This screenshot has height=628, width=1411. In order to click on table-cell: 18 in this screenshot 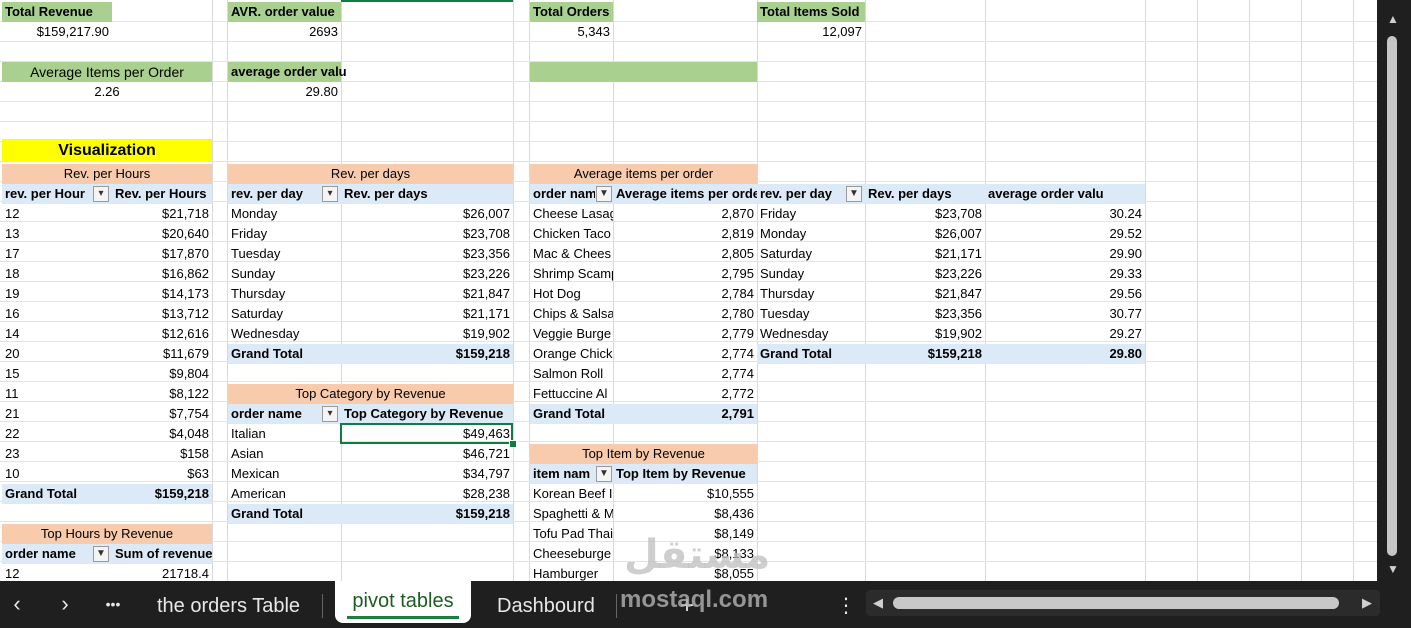, I will do `click(57, 274)`.